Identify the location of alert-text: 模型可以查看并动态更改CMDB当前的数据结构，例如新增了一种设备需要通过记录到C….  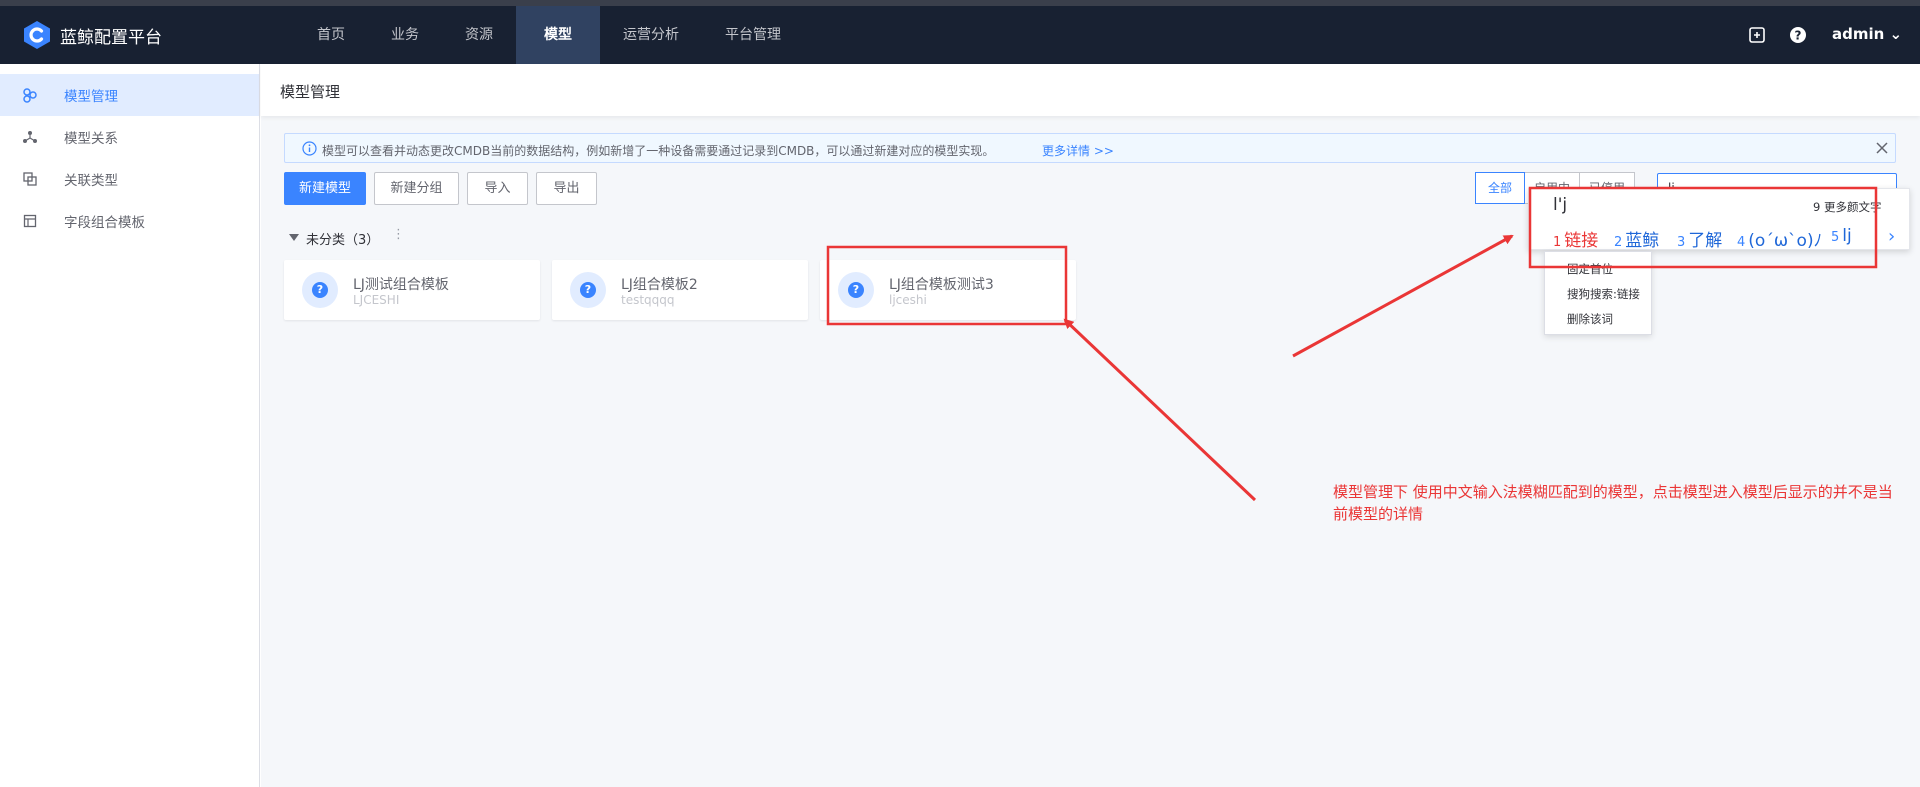
(658, 151).